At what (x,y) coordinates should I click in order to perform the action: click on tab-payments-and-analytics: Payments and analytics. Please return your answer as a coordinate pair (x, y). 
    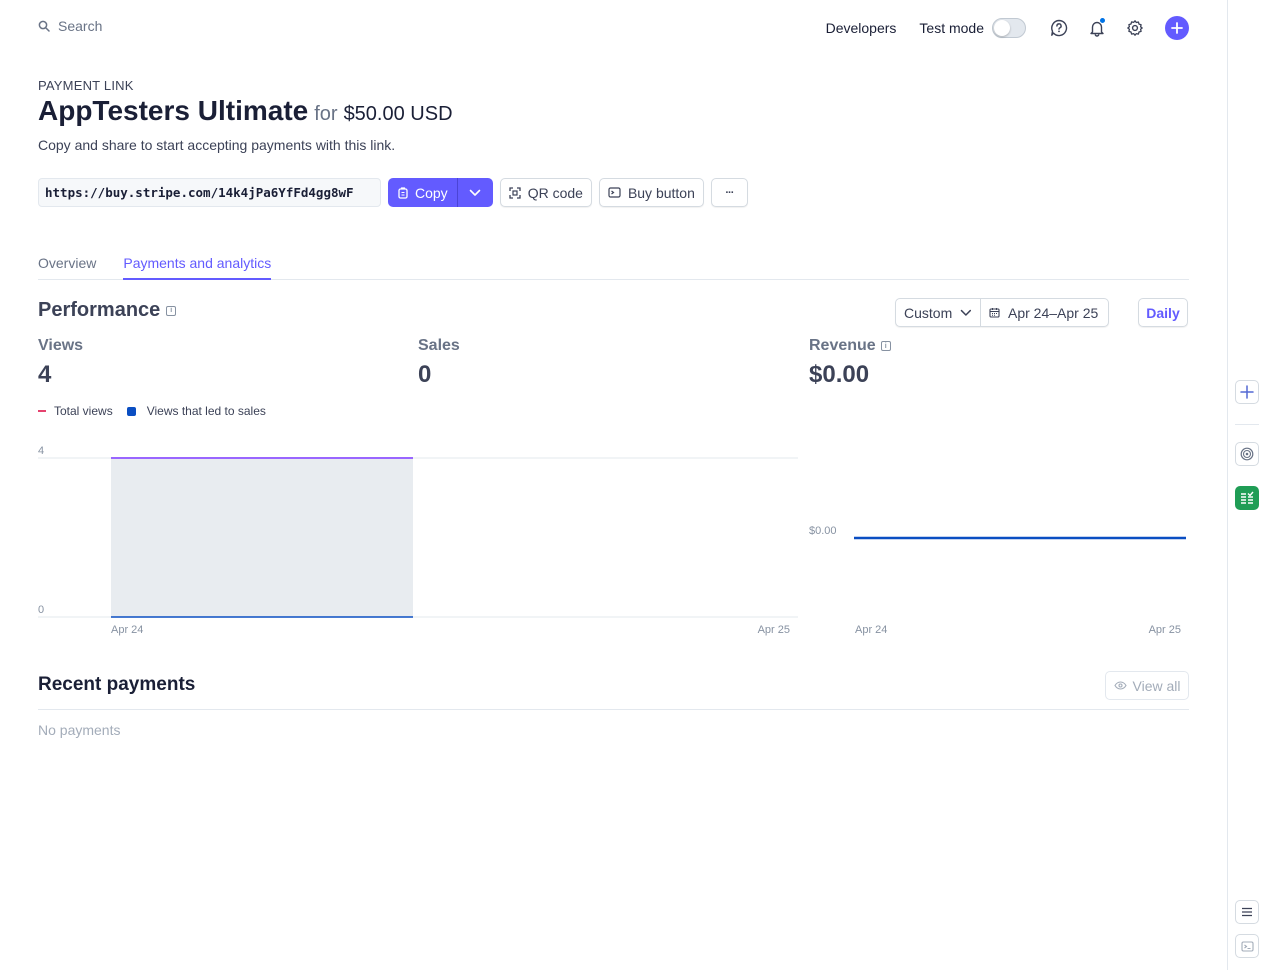
    Looking at the image, I should click on (197, 265).